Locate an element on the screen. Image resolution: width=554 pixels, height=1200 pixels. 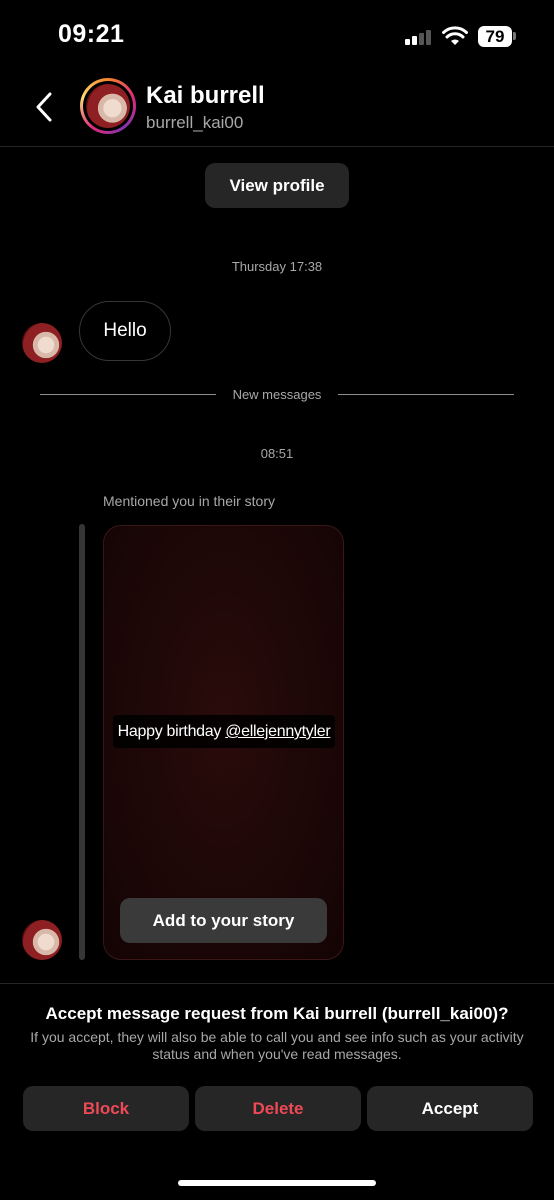
add-to-story-button: Add to your story is located at coordinates (223, 920).